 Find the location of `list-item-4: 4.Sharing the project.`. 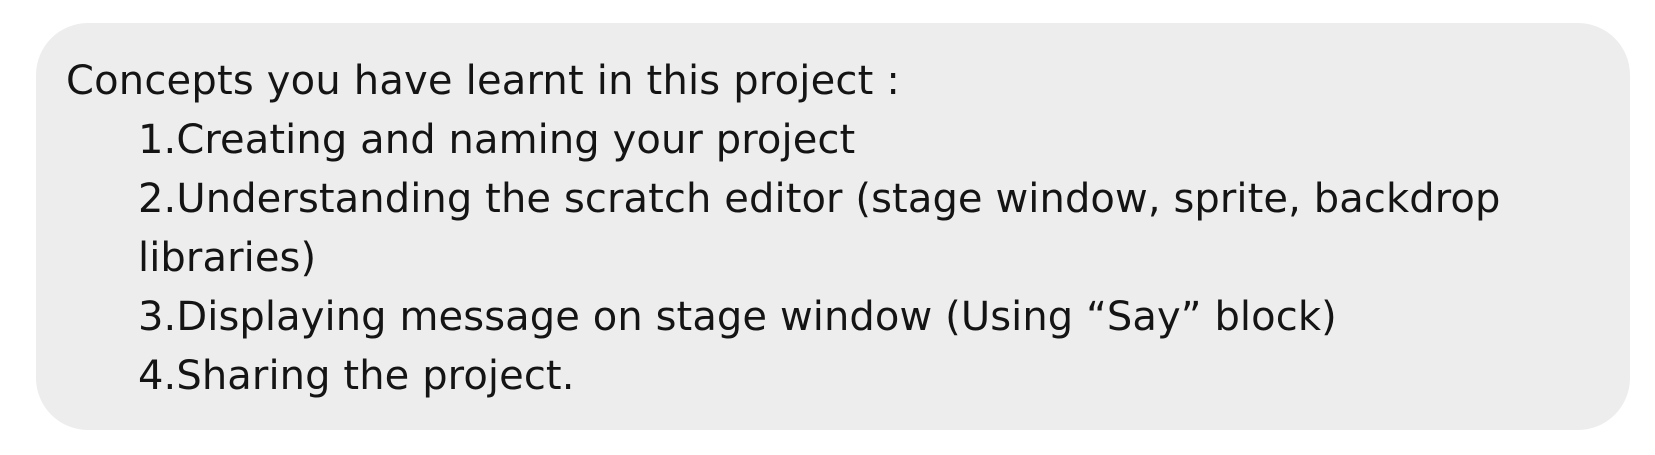

list-item-4: 4.Sharing the project. is located at coordinates (356, 376).